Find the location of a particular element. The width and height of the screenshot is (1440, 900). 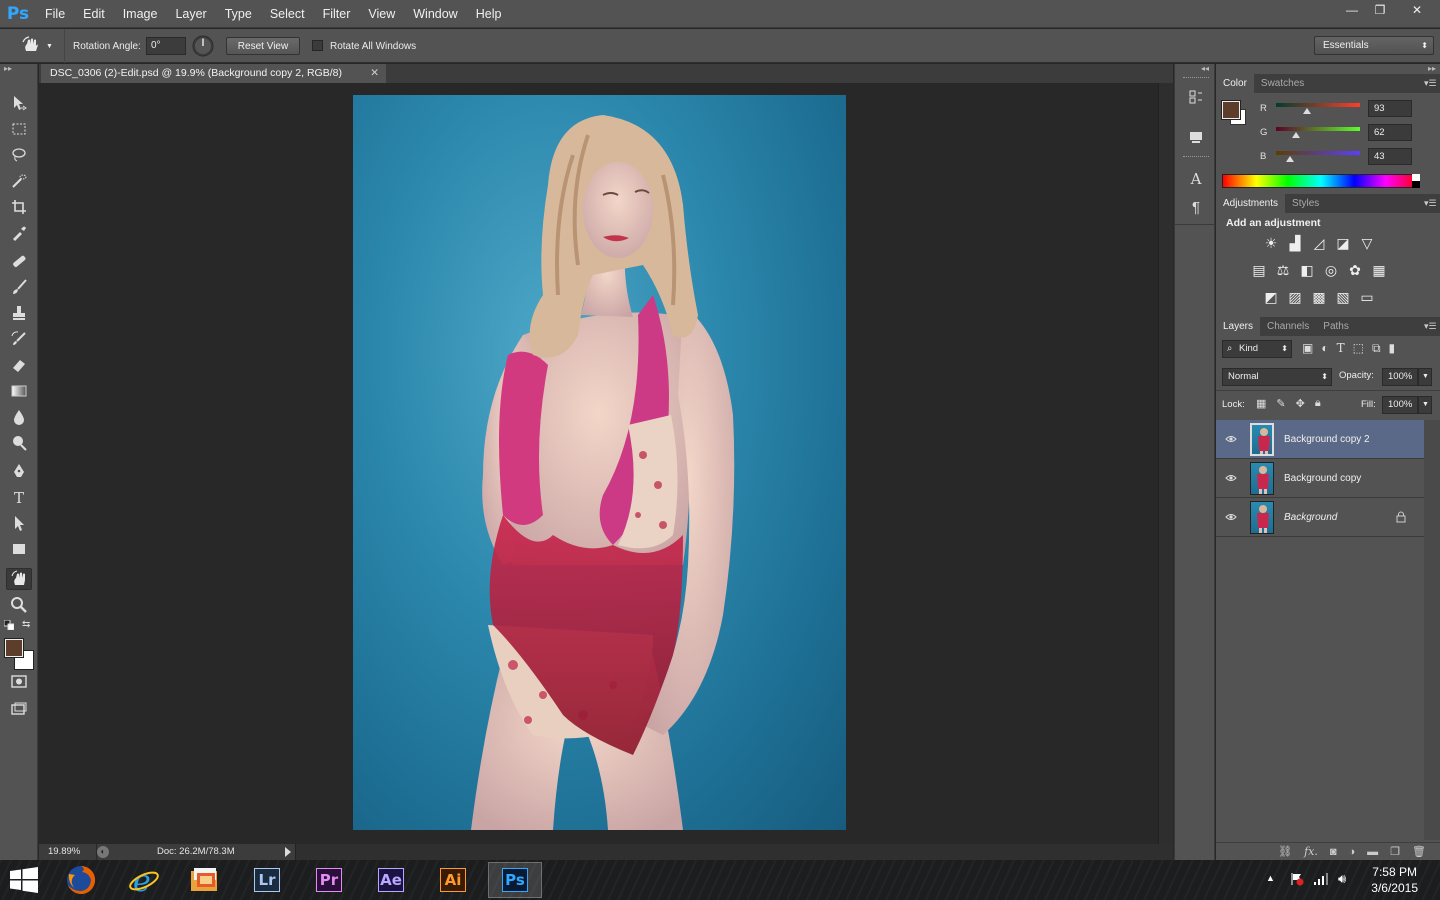

taskbar-internet-explorer: e is located at coordinates (144, 880).